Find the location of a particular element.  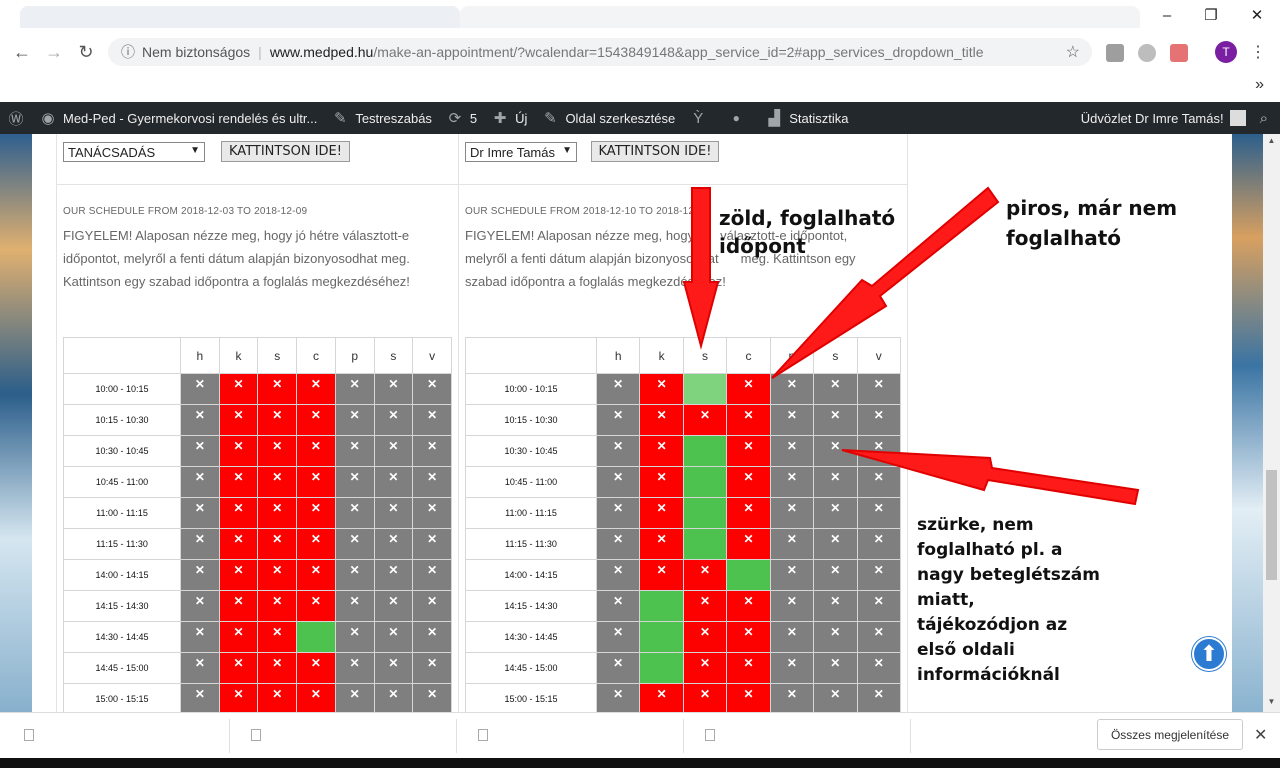

annotation-line: foglalható pl. a is located at coordinates (990, 550).